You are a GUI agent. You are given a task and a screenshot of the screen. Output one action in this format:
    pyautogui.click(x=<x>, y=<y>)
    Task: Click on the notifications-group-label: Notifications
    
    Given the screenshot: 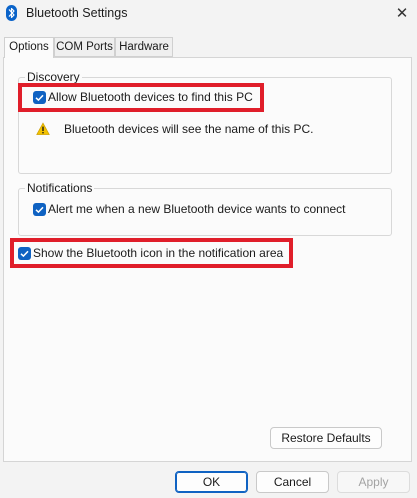 What is the action you would take?
    pyautogui.click(x=60, y=188)
    